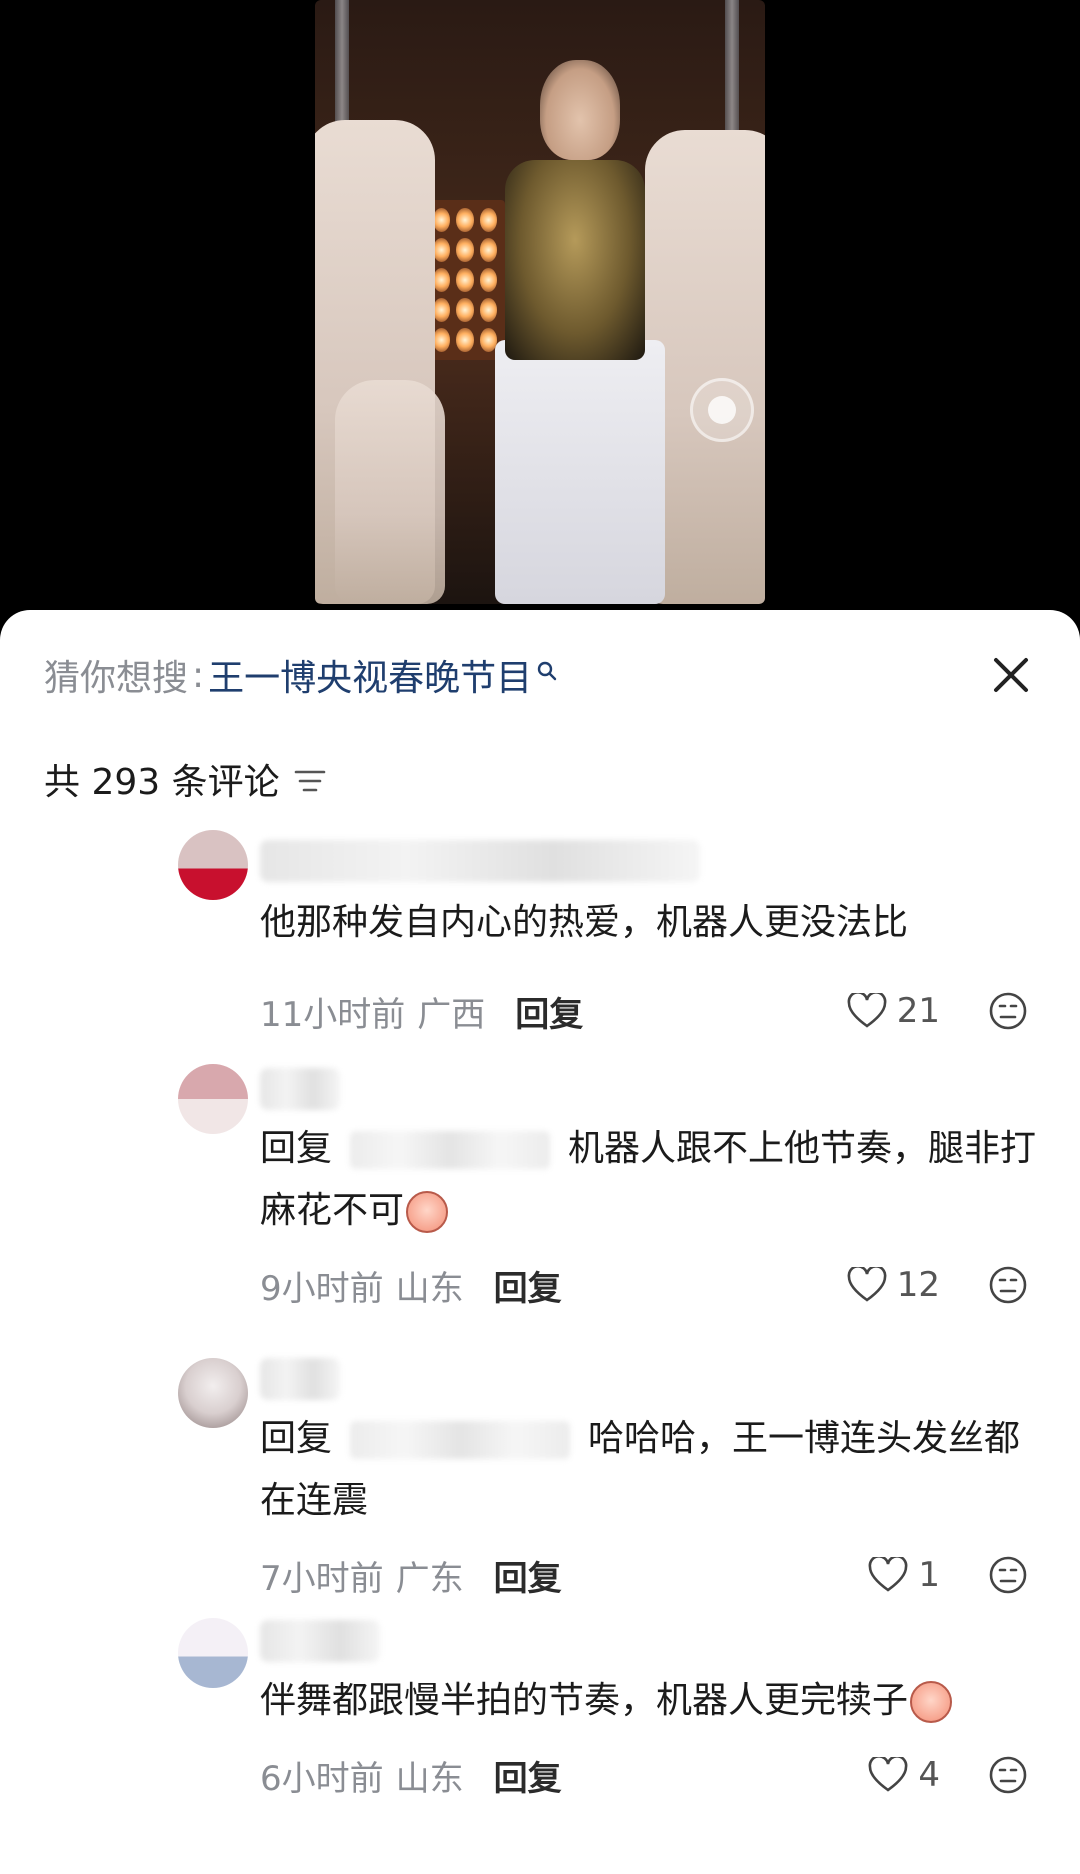  What do you see at coordinates (655, 1470) in the screenshot?
I see `comment-text: 回复 哈哈哈，王一博连头发丝都在连震` at bounding box center [655, 1470].